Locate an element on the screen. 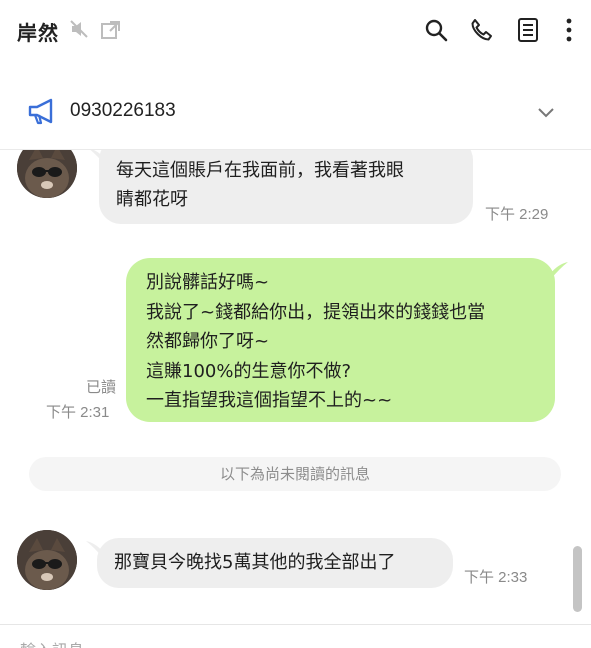 The image size is (591, 648). message-line: 每天這個賬戶在我面前，我看著我眼 is located at coordinates (260, 170).